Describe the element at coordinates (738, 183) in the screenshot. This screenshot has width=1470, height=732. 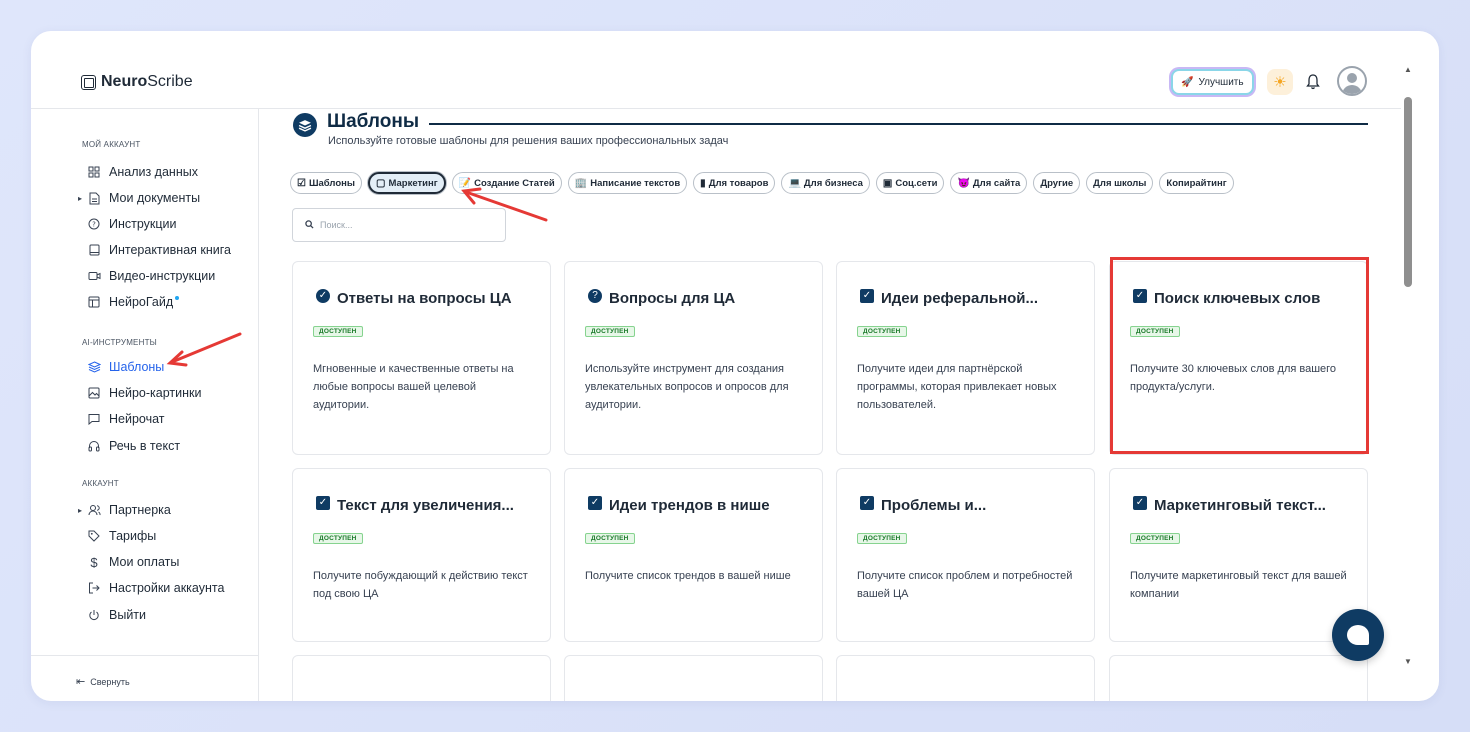
I see `chip-label: Для товаров` at that location.